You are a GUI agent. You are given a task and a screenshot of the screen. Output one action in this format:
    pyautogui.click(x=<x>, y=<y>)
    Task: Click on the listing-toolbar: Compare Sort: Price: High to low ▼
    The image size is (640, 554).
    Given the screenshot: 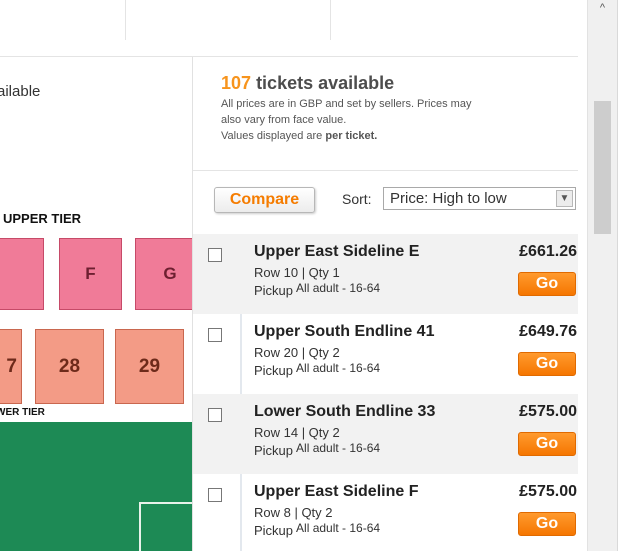 What is the action you would take?
    pyautogui.click(x=385, y=200)
    